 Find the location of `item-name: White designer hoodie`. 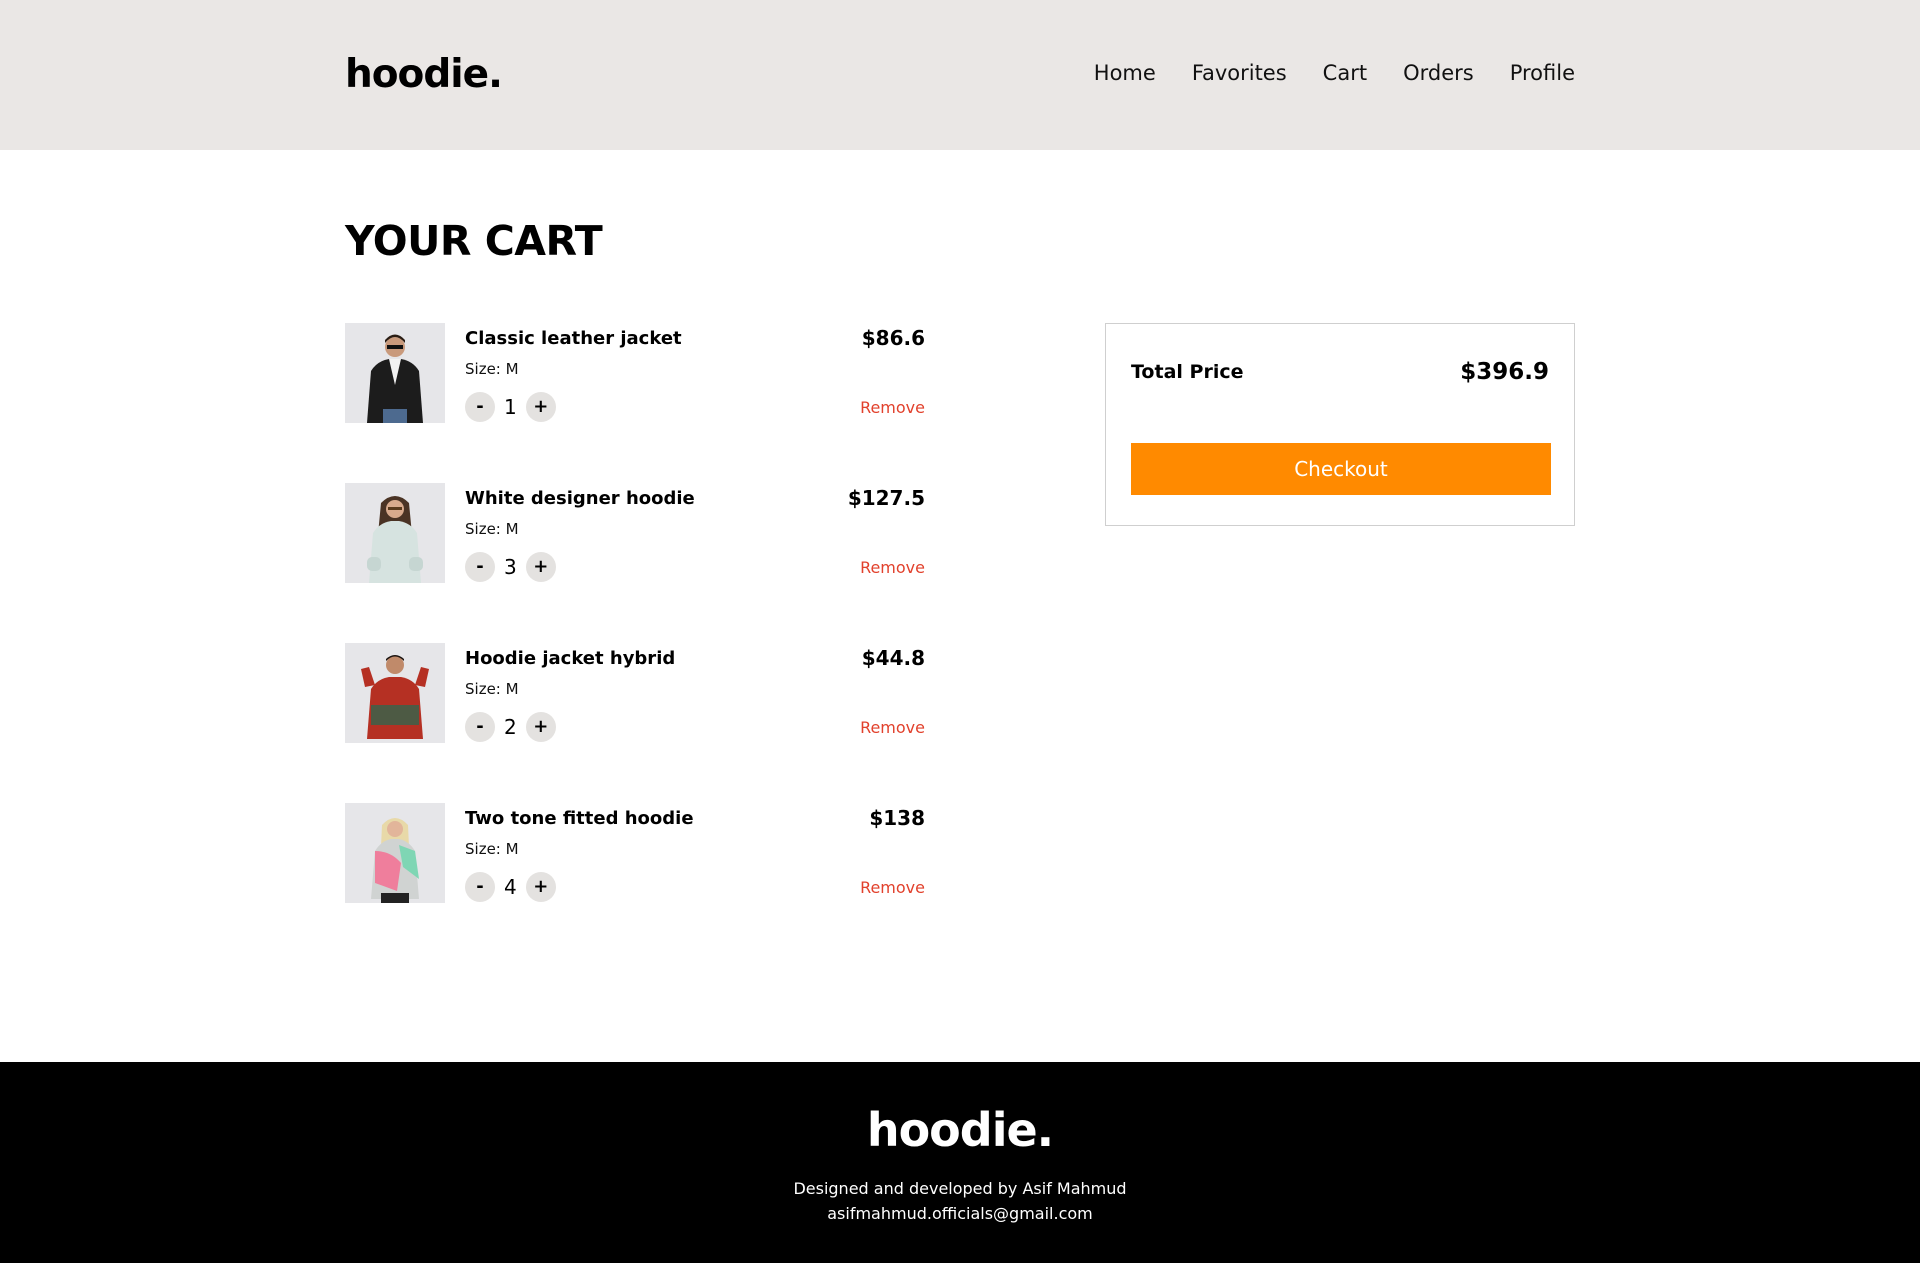

item-name: White designer hoodie is located at coordinates (580, 498).